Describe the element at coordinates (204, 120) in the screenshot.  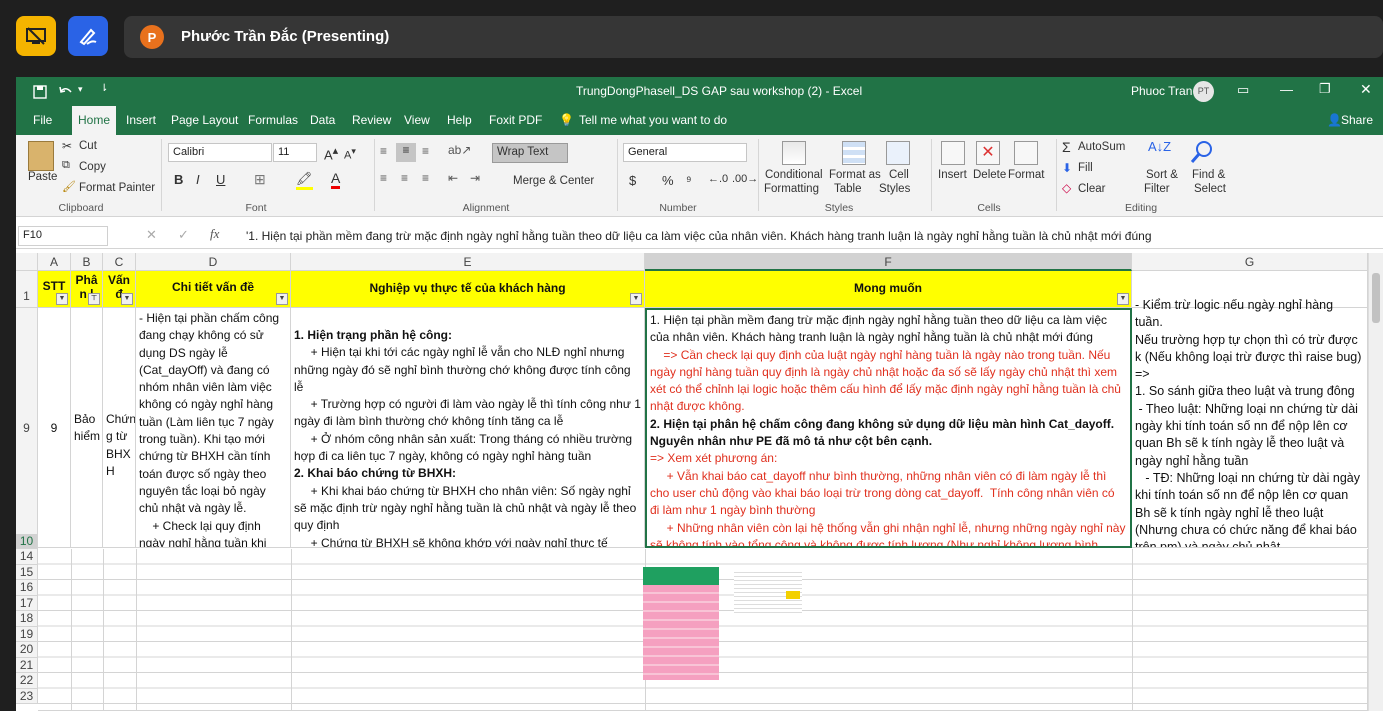
I see `tab-page-layout: Page Layout` at that location.